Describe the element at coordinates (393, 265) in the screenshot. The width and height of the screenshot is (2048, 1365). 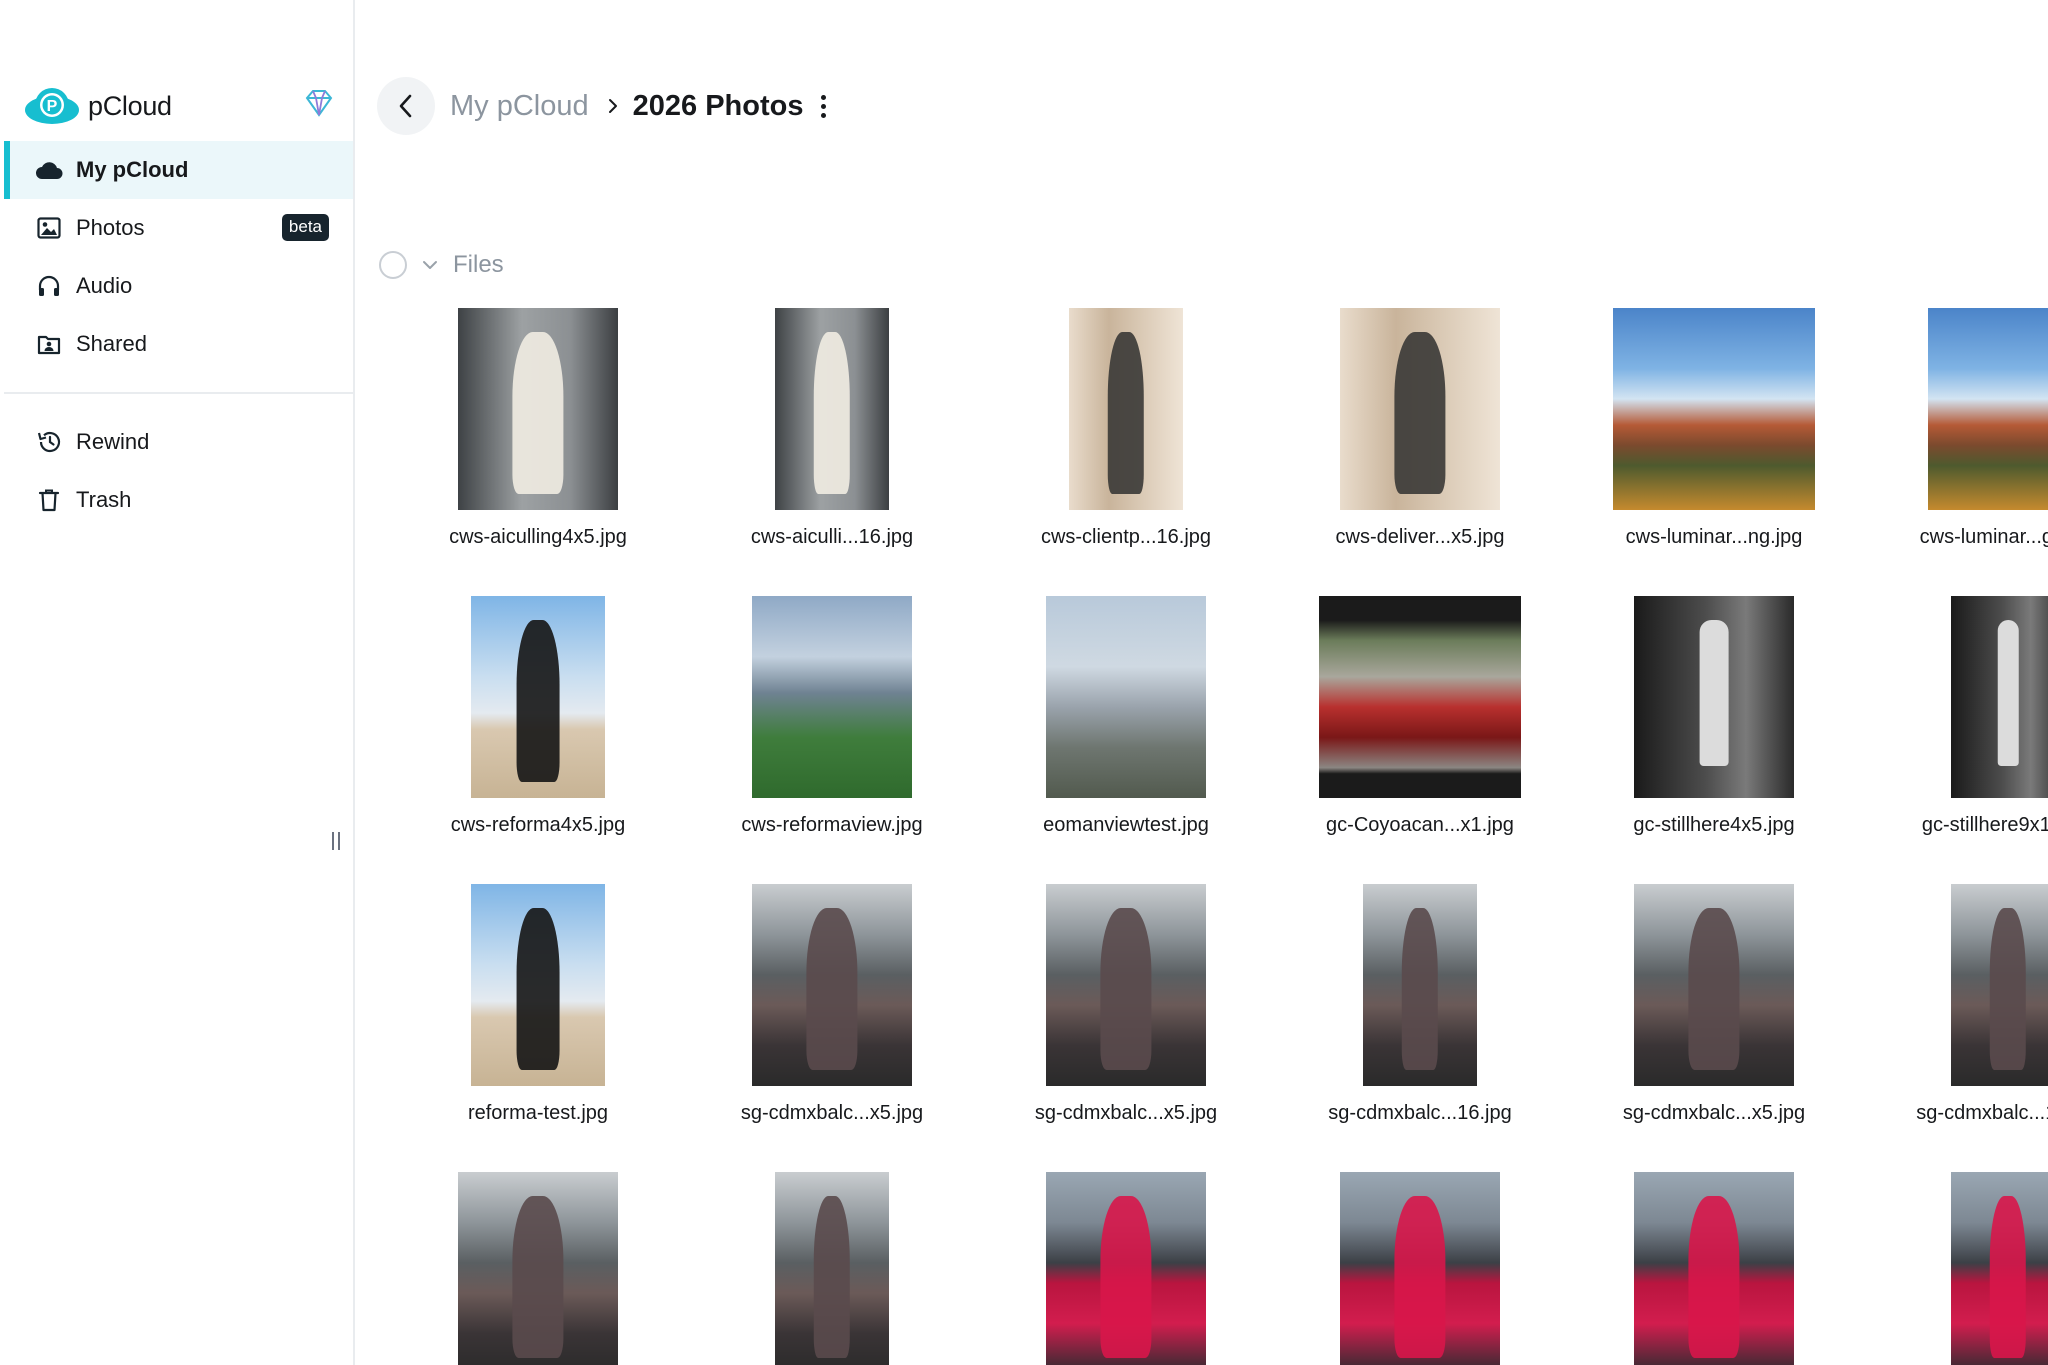
I see `select-all-checkbox` at that location.